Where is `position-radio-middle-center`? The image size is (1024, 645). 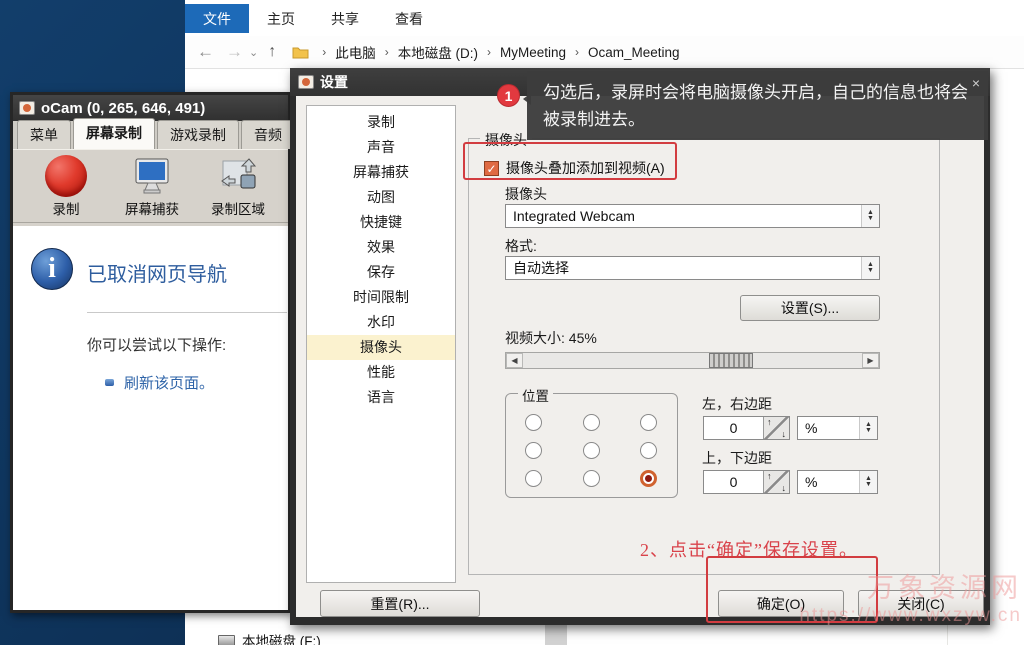 position-radio-middle-center is located at coordinates (591, 450).